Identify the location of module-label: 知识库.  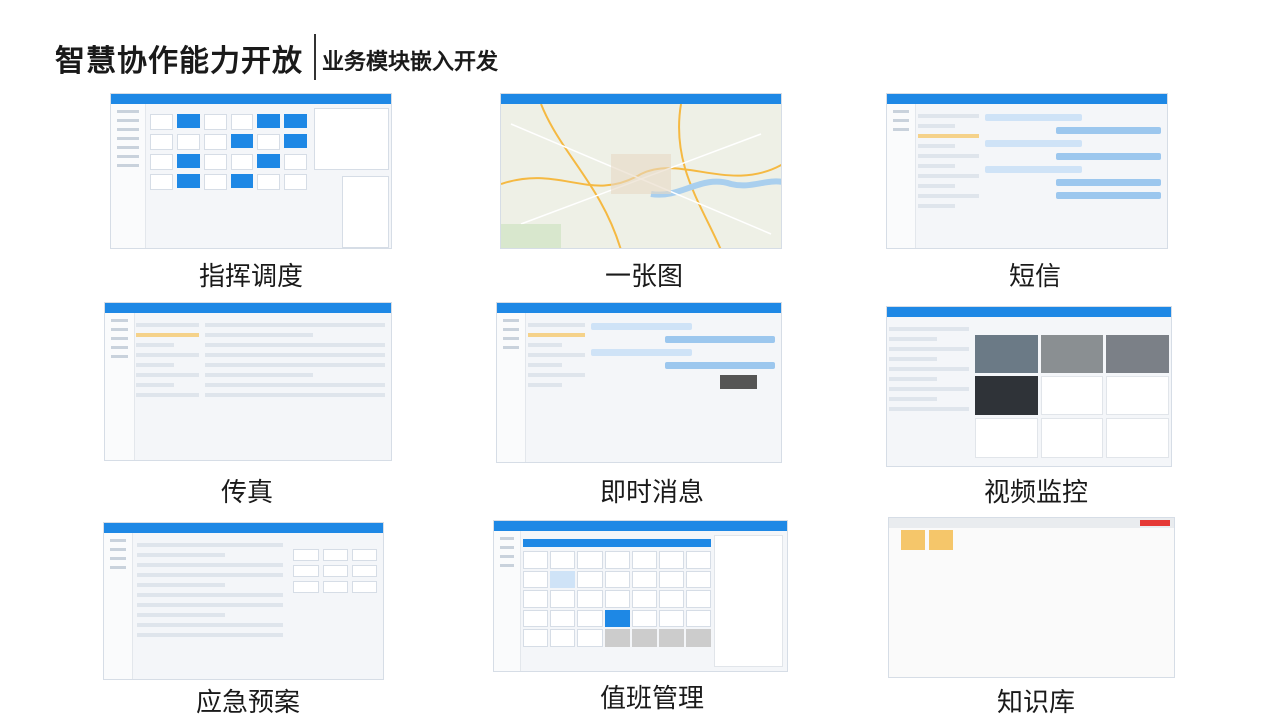
(1035, 703).